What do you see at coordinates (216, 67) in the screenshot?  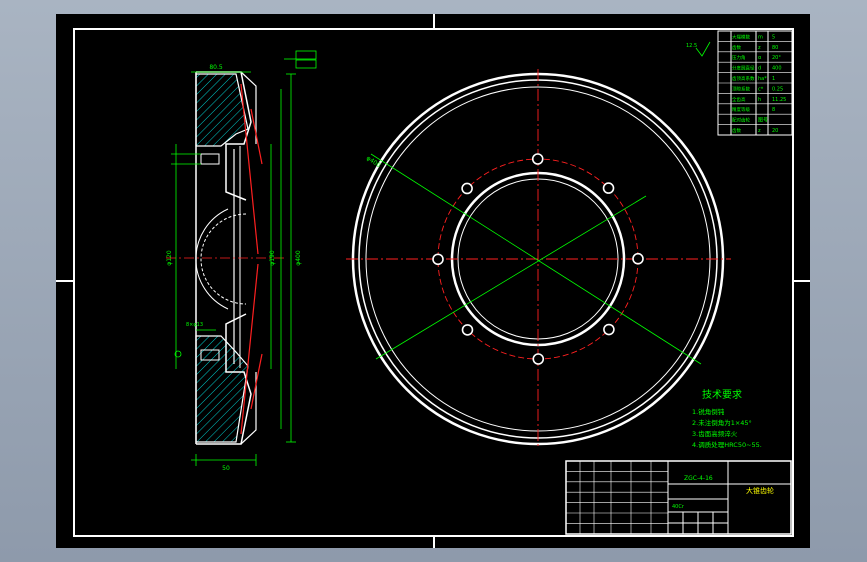 I see `dim-top: 80.5` at bounding box center [216, 67].